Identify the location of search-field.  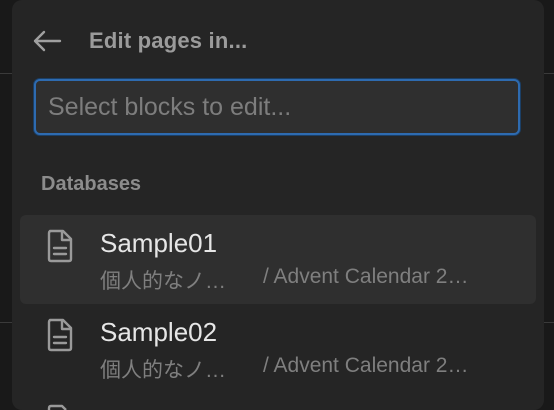
(277, 107).